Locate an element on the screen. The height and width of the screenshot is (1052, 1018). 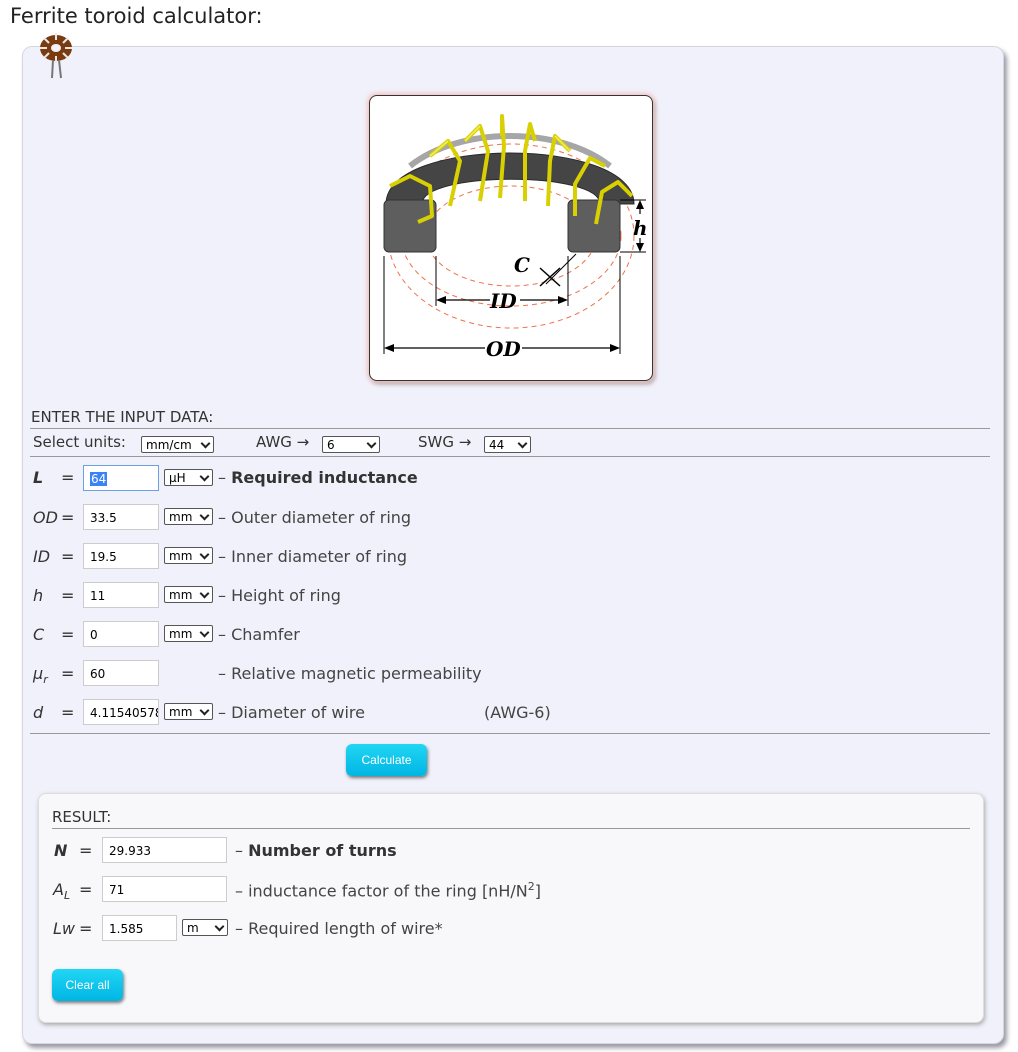
inductance-value: 64 is located at coordinates (99, 479).